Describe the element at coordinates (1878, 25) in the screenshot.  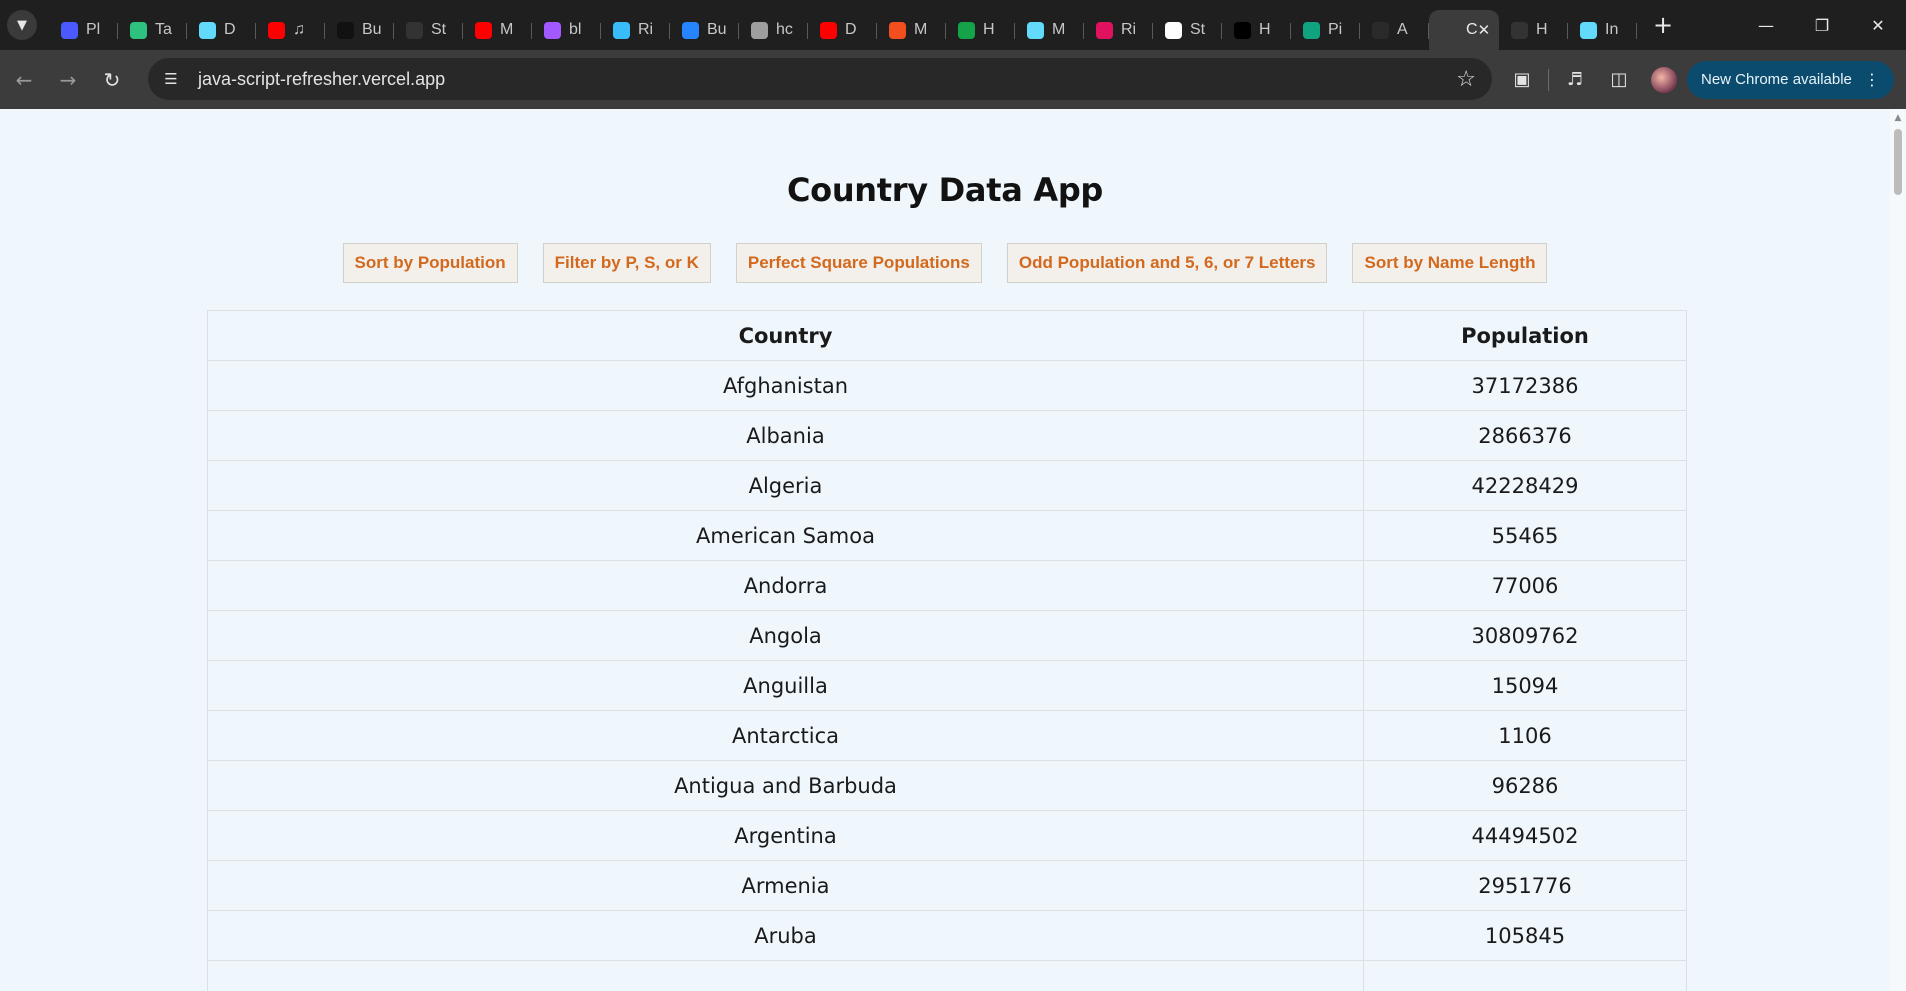
I see `close-window-icon: ✕` at that location.